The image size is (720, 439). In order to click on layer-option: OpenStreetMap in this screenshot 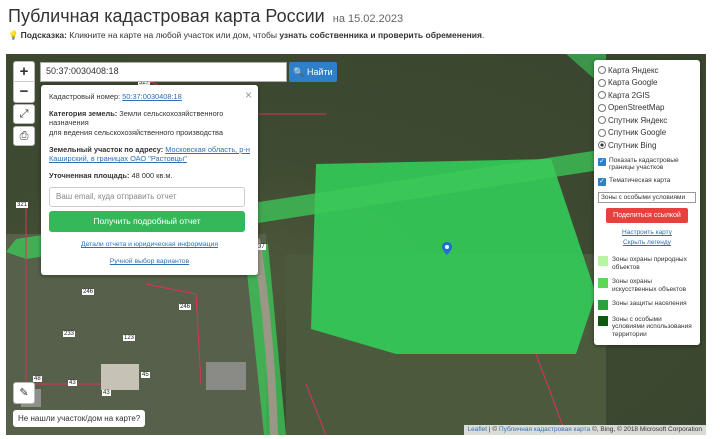, I will do `click(647, 108)`.